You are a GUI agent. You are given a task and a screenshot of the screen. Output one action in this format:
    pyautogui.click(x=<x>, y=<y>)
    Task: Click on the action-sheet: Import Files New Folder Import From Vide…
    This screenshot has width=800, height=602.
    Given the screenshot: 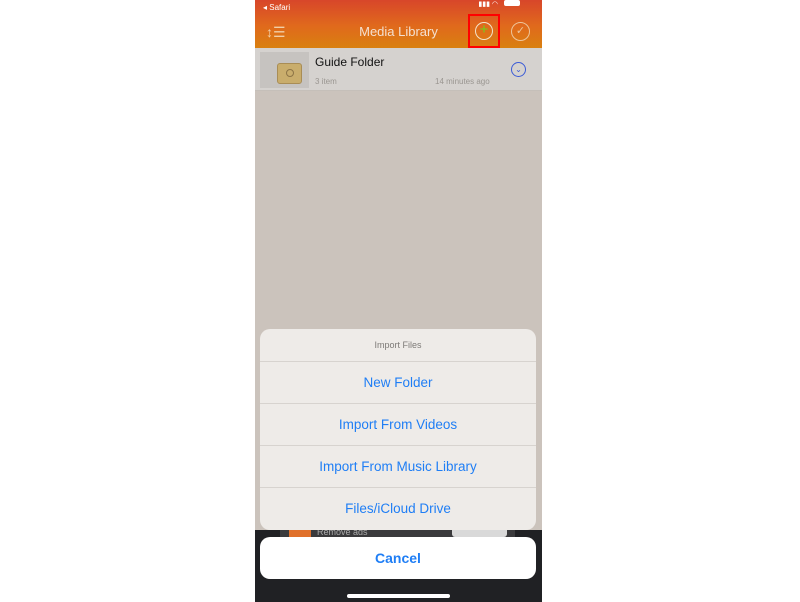 What is the action you would take?
    pyautogui.click(x=398, y=429)
    